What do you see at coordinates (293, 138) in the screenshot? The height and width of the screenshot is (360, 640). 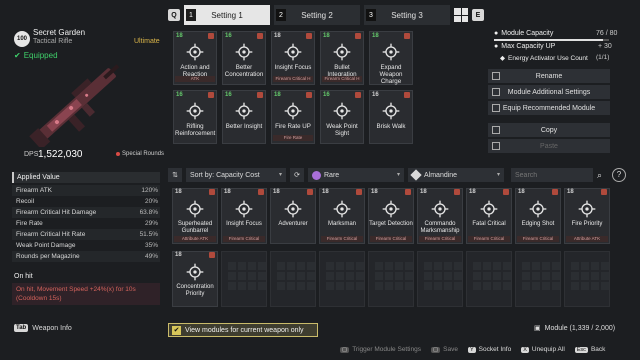 I see `module-tag: Fire Rate` at bounding box center [293, 138].